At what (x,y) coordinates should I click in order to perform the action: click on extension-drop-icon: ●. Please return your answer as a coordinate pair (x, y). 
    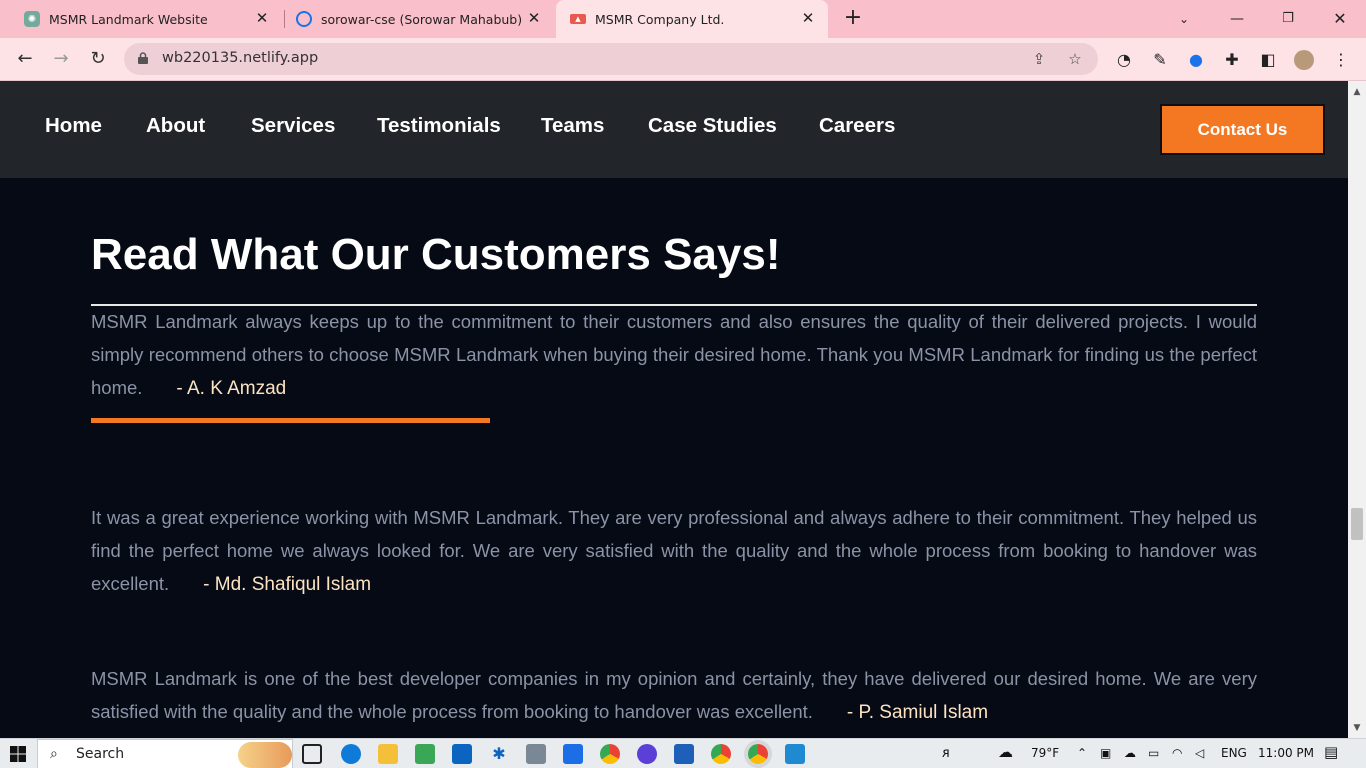
    Looking at the image, I should click on (1196, 60).